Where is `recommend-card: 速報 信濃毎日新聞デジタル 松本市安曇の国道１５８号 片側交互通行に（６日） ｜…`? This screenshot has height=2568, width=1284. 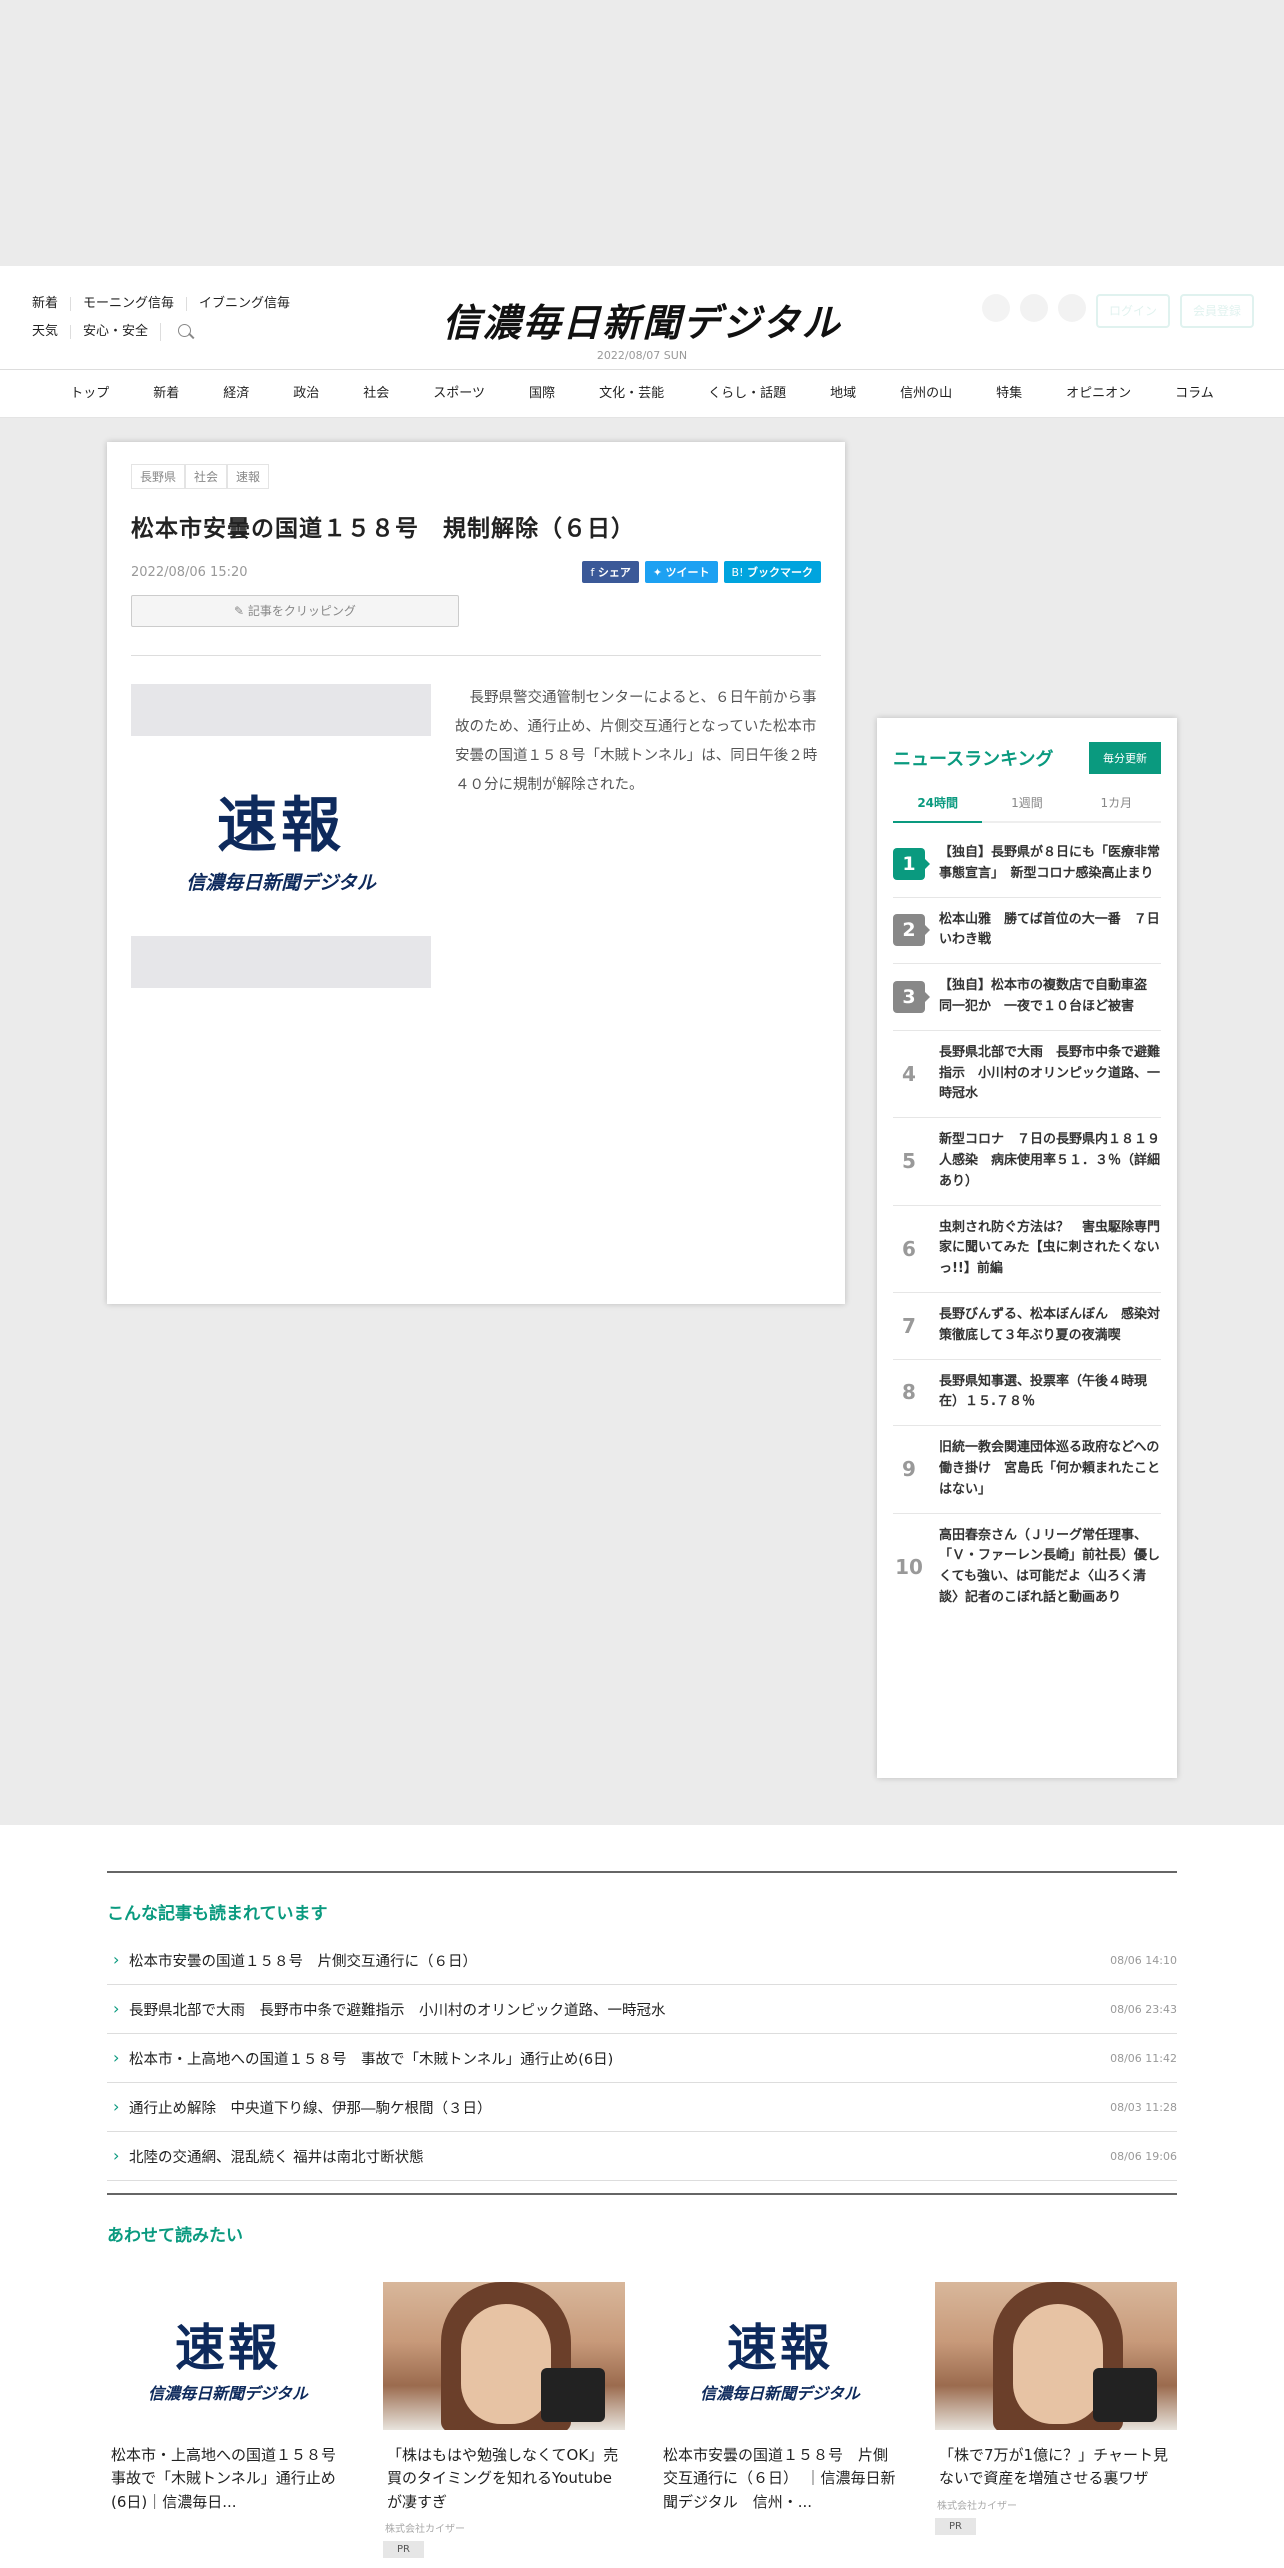
recommend-card: 速報 信濃毎日新聞デジタル 松本市安曇の国道１５８号 片側交互通行に（６日） ｜… is located at coordinates (780, 2420).